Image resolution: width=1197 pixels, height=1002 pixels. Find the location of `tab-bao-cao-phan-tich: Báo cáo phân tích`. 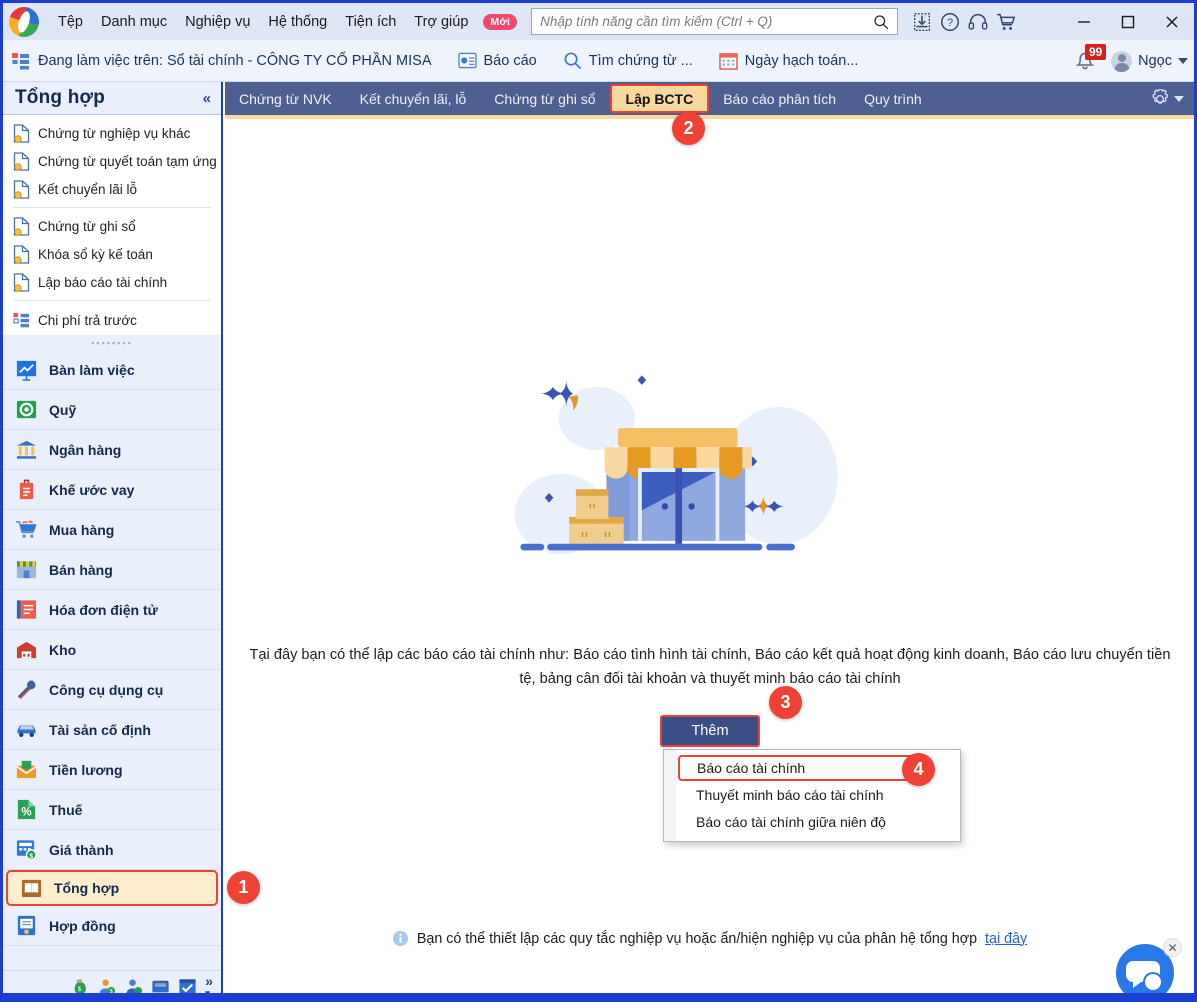

tab-bao-cao-phan-tich: Báo cáo phân tích is located at coordinates (779, 98).